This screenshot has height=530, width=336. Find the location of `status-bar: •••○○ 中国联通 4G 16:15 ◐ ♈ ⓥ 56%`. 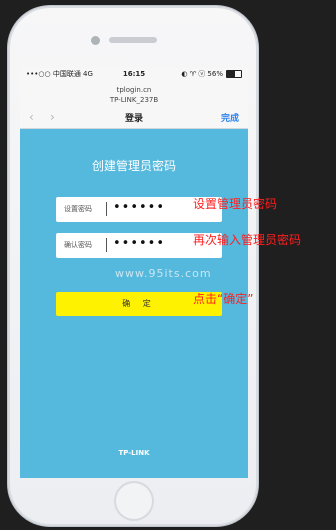

status-bar: •••○○ 中国联通 4G 16:15 ◐ ♈ ⓥ 56% is located at coordinates (134, 74).